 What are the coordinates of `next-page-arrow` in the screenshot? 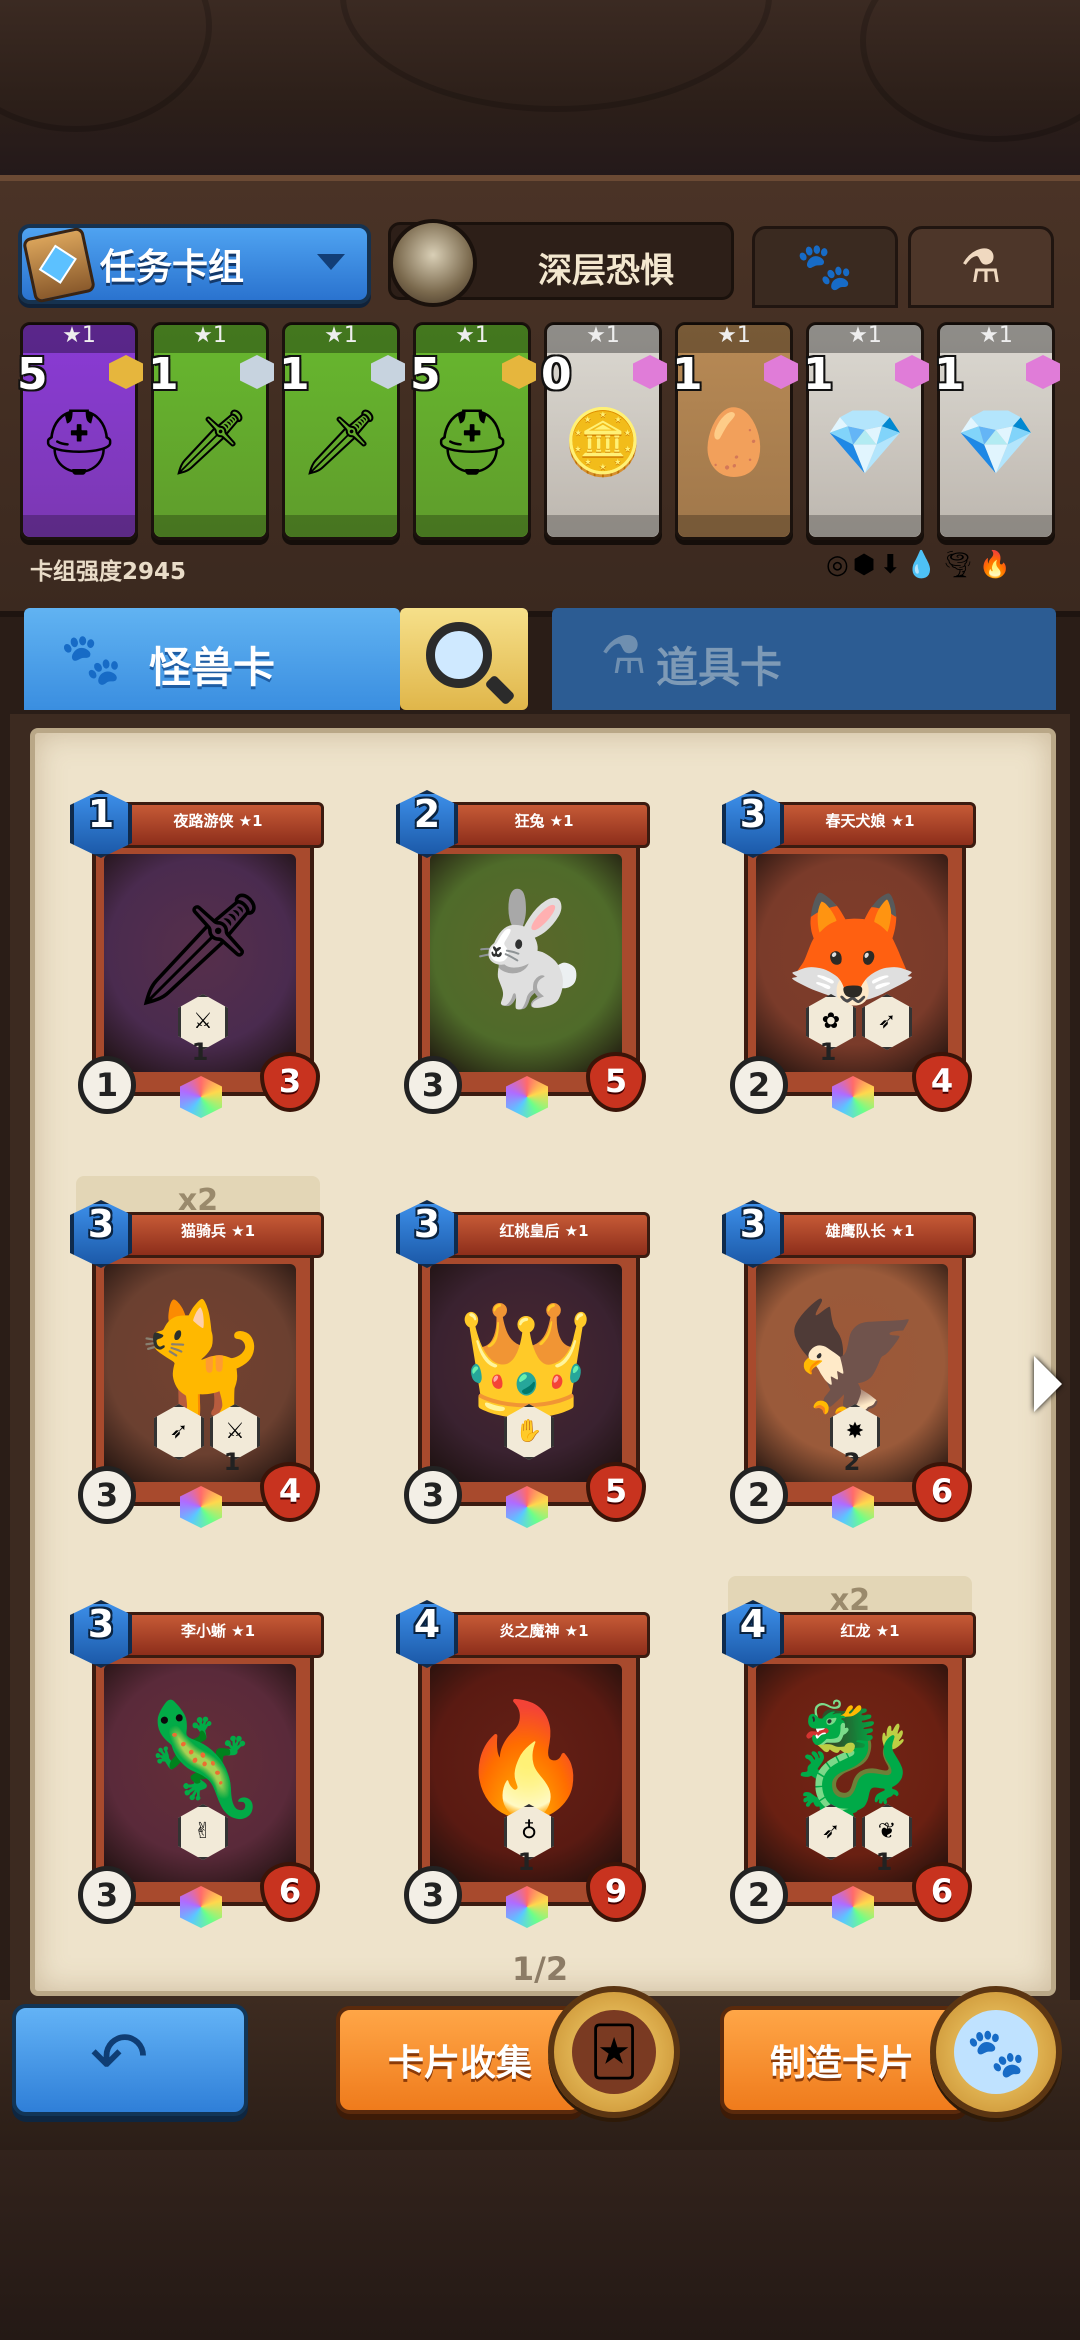 It's located at (1048, 1384).